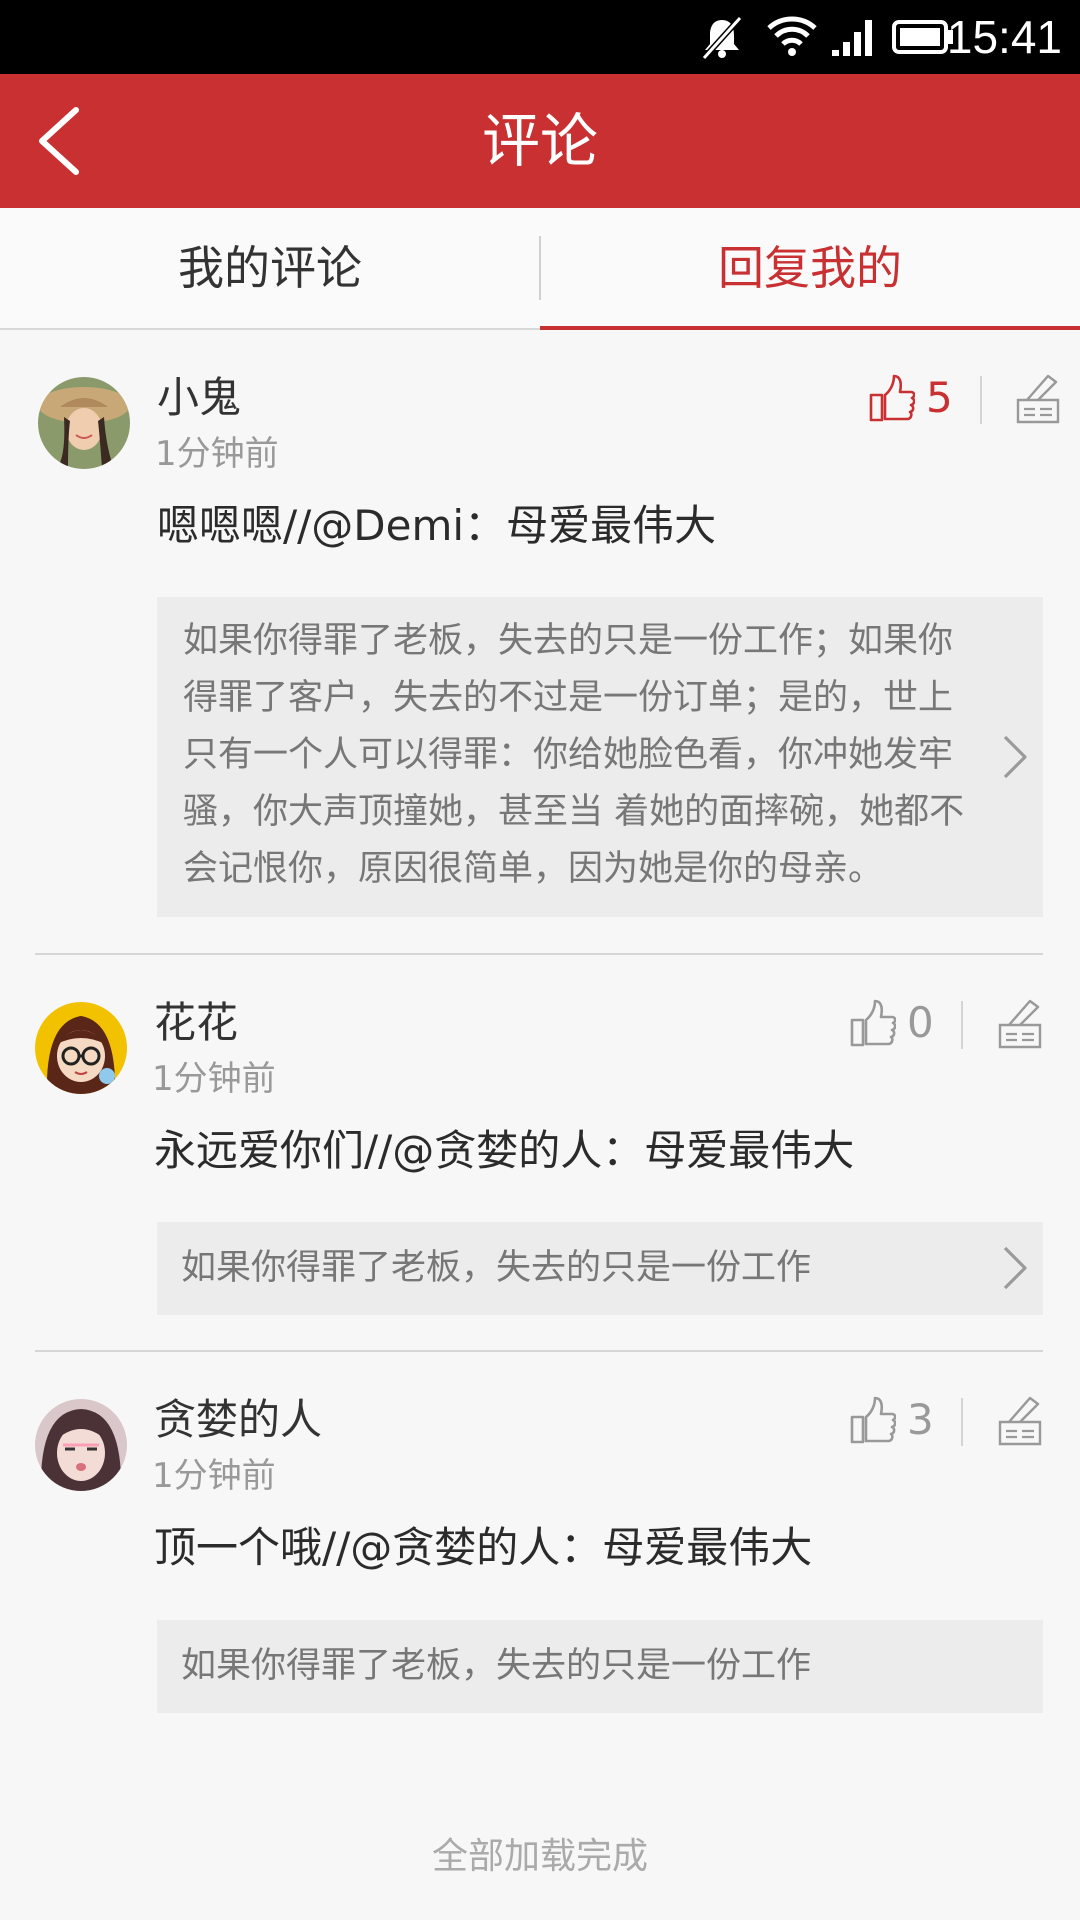 Image resolution: width=1080 pixels, height=1920 pixels. I want to click on like-count: 5, so click(939, 397).